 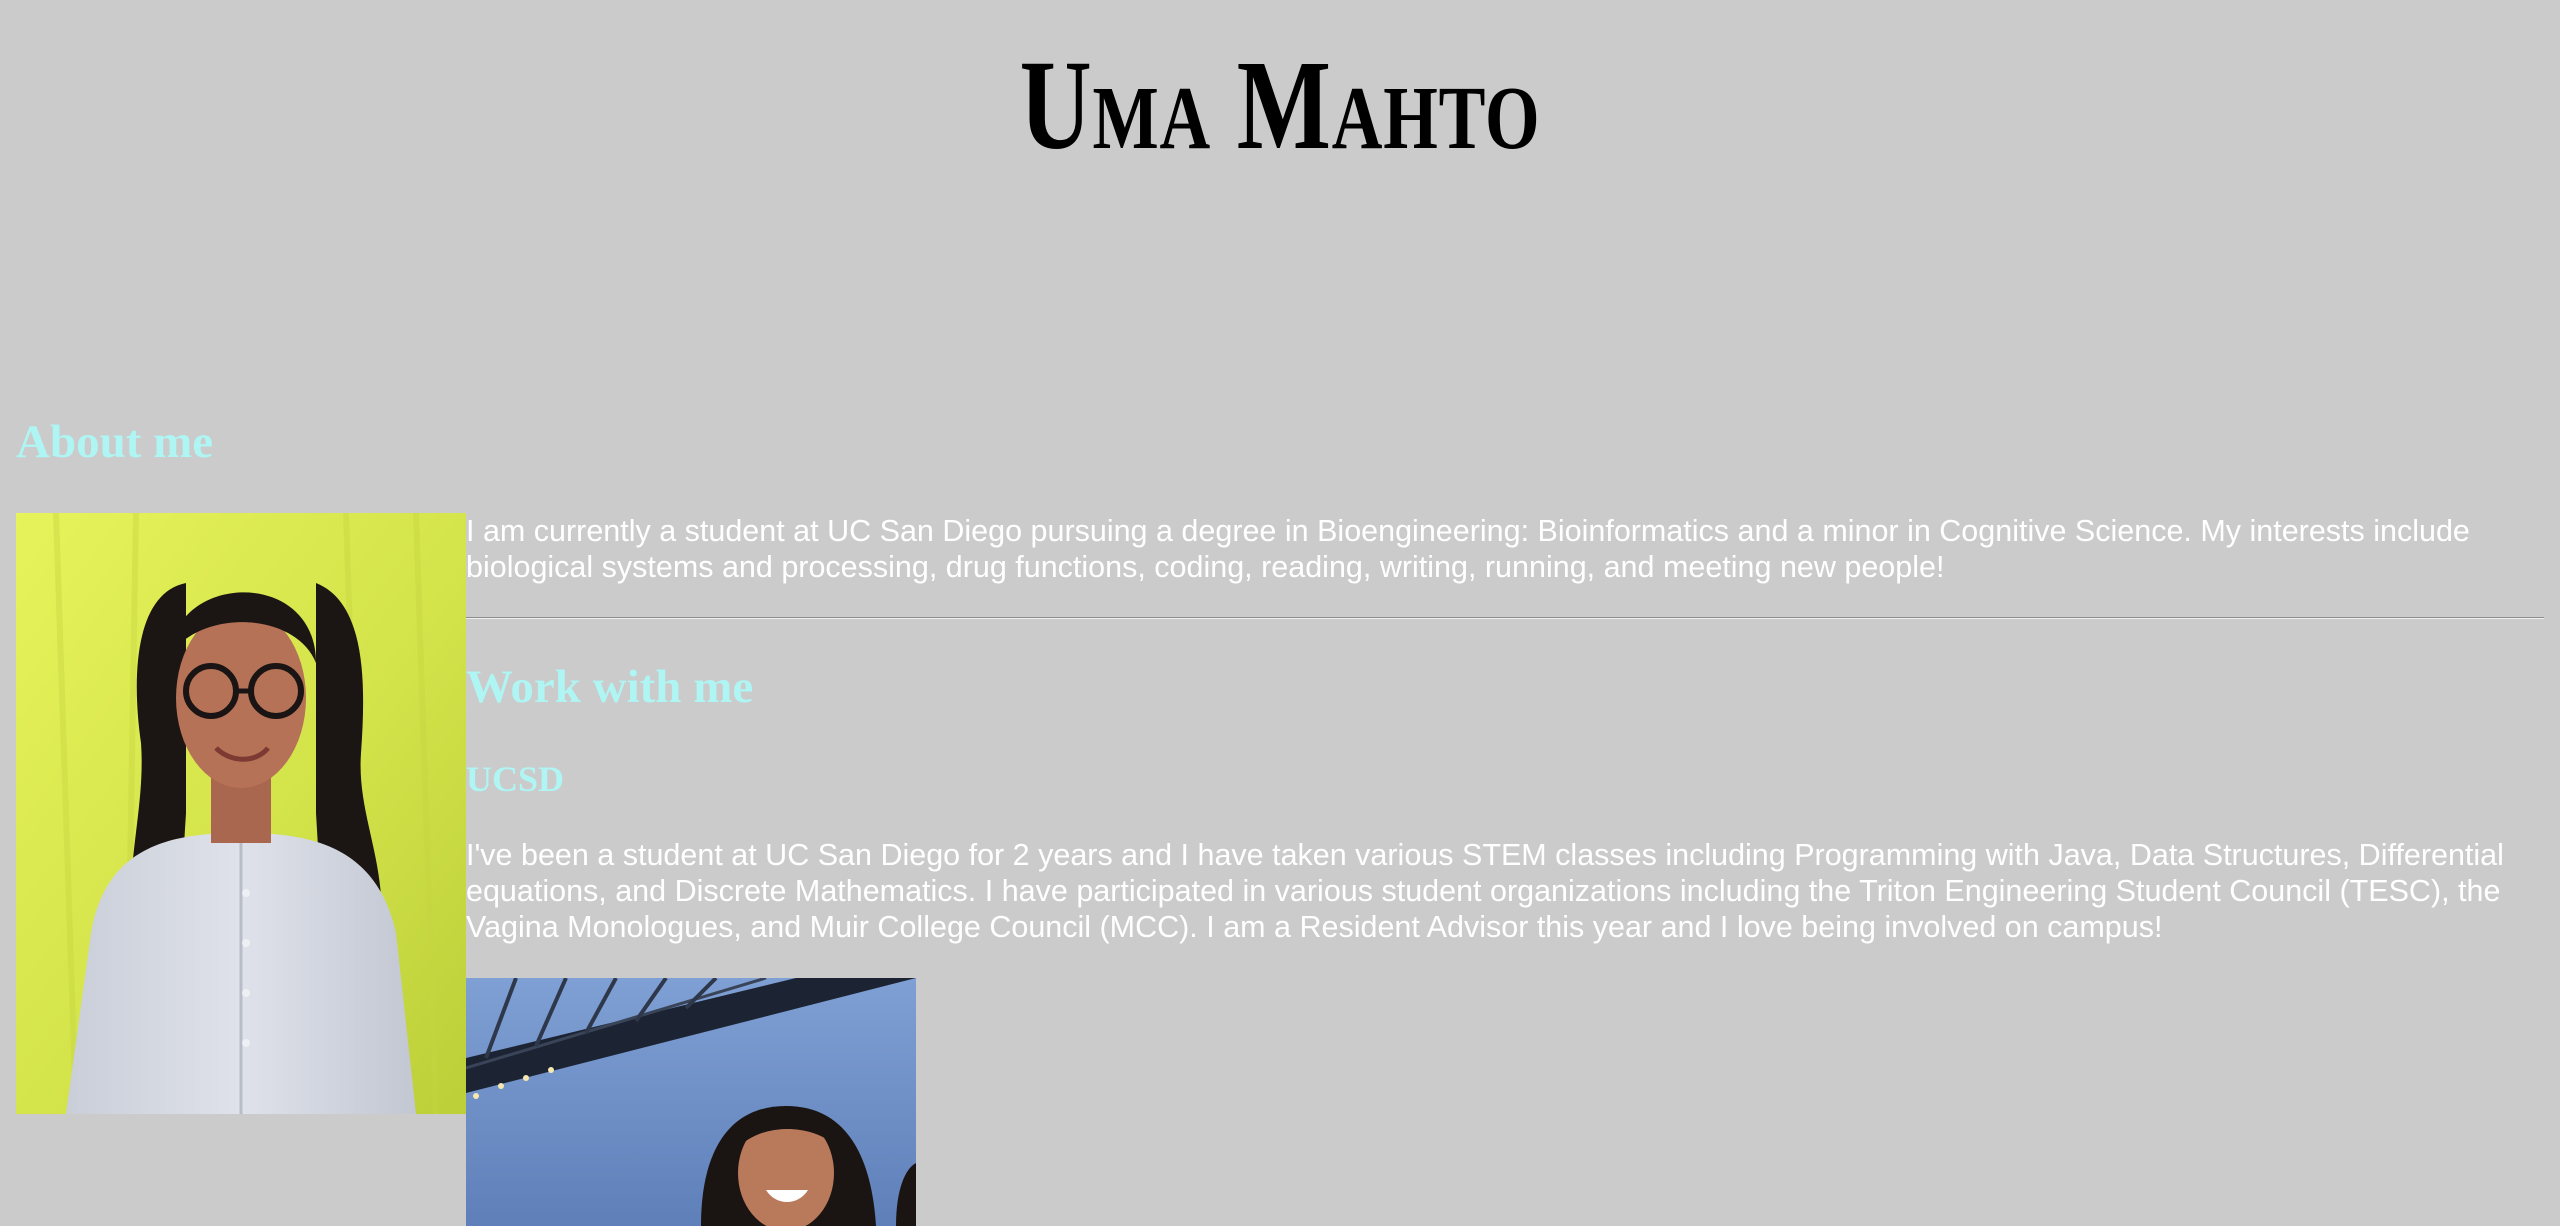 I want to click on bridge-photo, so click(x=691, y=1102).